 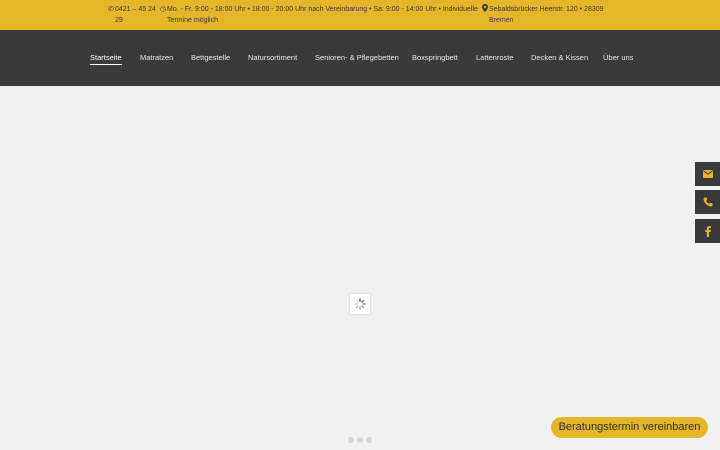 I want to click on phone-icon: ✆, so click(x=111, y=9).